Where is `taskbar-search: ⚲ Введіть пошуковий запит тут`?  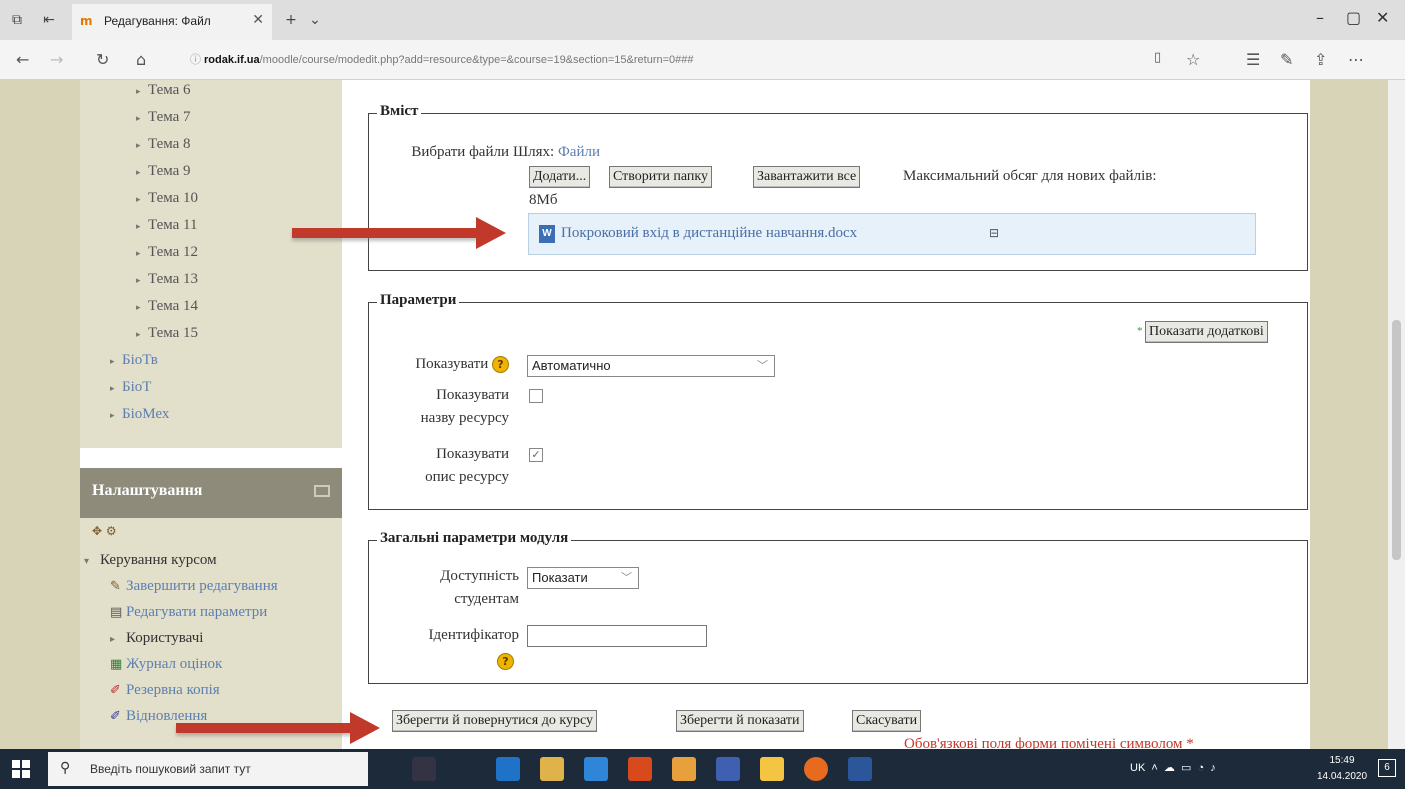
taskbar-search: ⚲ Введіть пошуковий запит тут is located at coordinates (208, 769).